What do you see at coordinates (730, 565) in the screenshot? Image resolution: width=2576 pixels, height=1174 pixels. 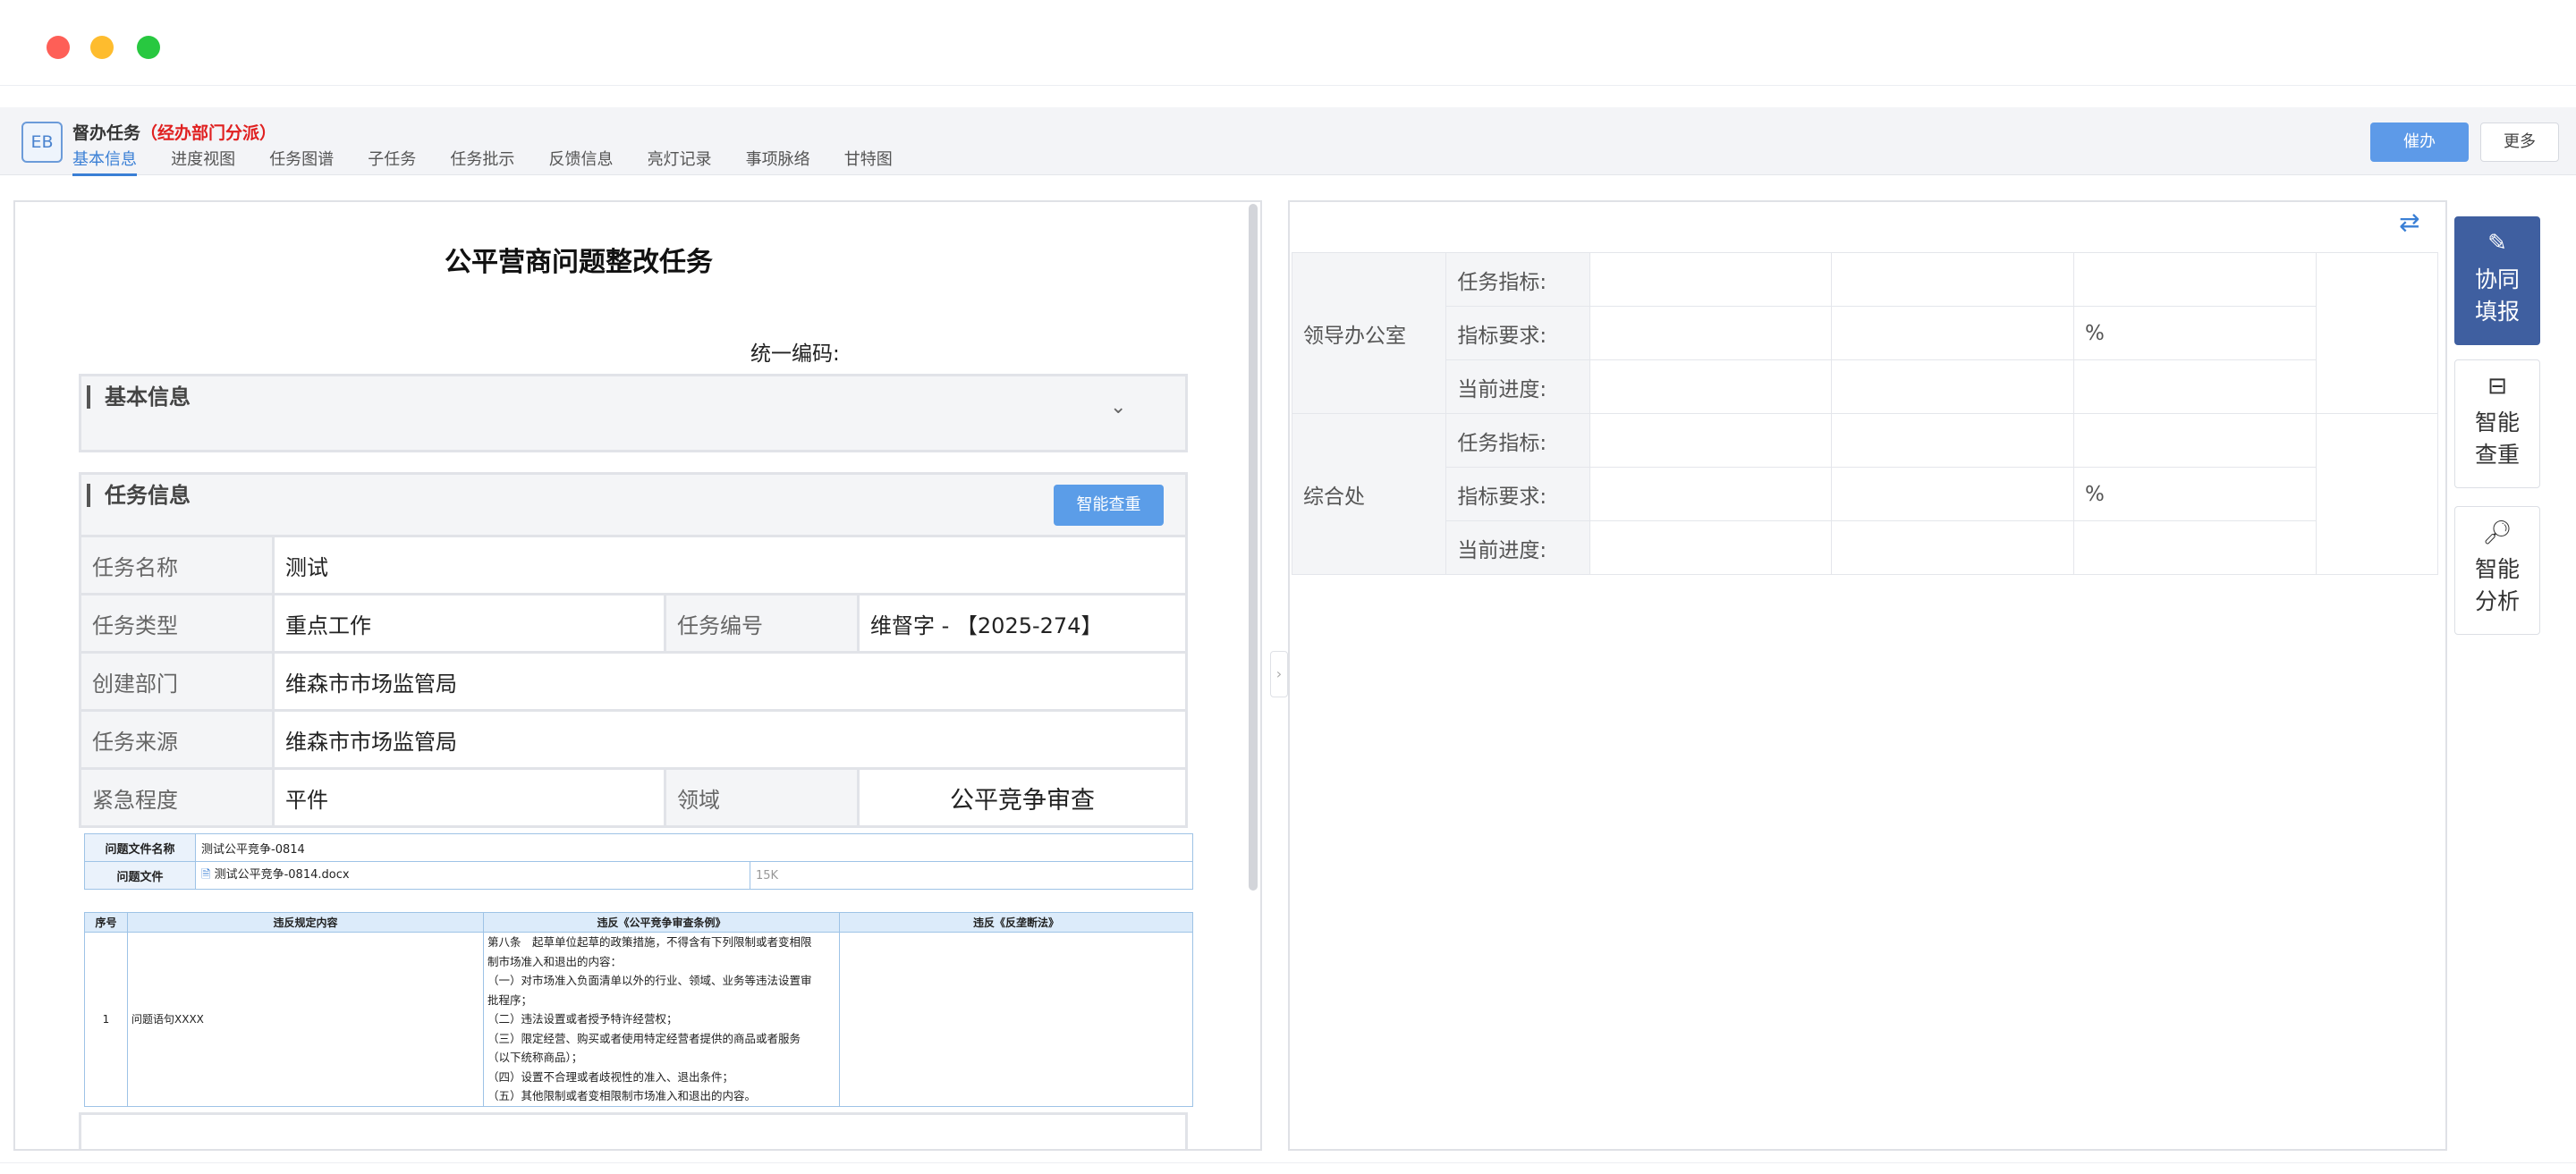 I see `task-name-value: 测试` at bounding box center [730, 565].